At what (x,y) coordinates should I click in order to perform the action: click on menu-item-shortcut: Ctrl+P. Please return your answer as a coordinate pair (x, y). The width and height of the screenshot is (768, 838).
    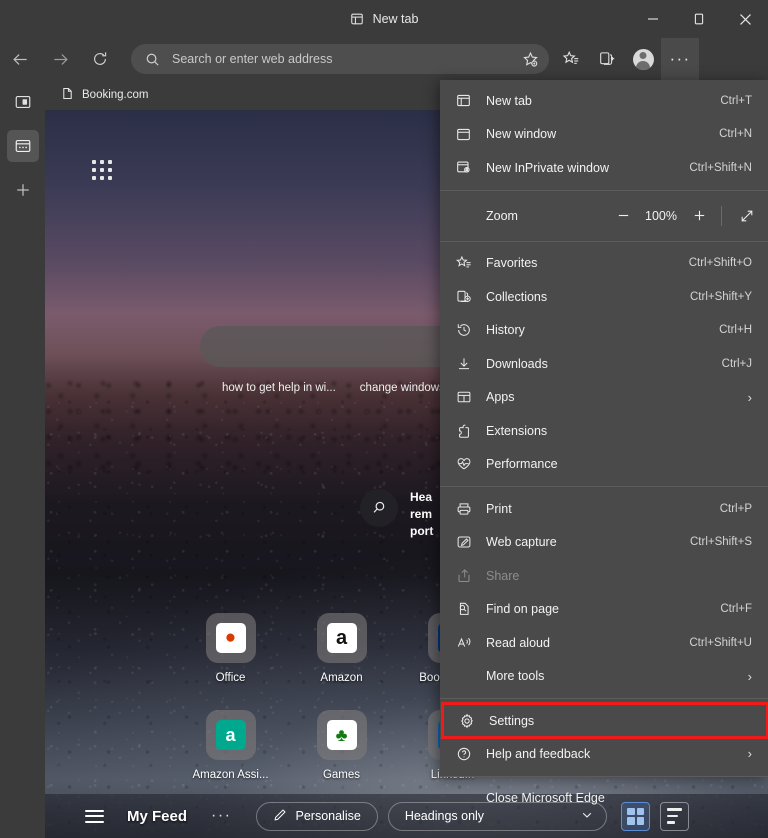
    Looking at the image, I should click on (735, 508).